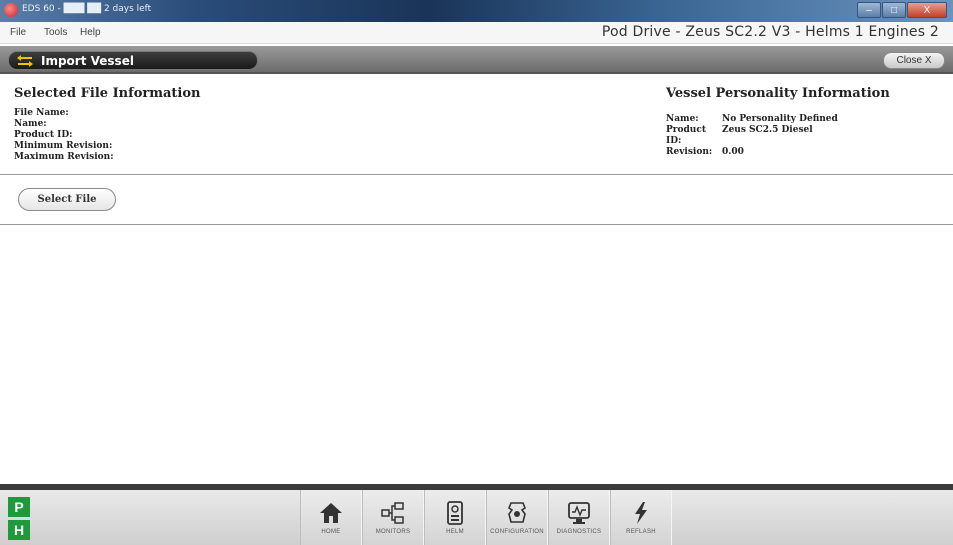 Image resolution: width=953 pixels, height=545 pixels. I want to click on field-minimum-revision: Minimum Revision:, so click(63, 146).